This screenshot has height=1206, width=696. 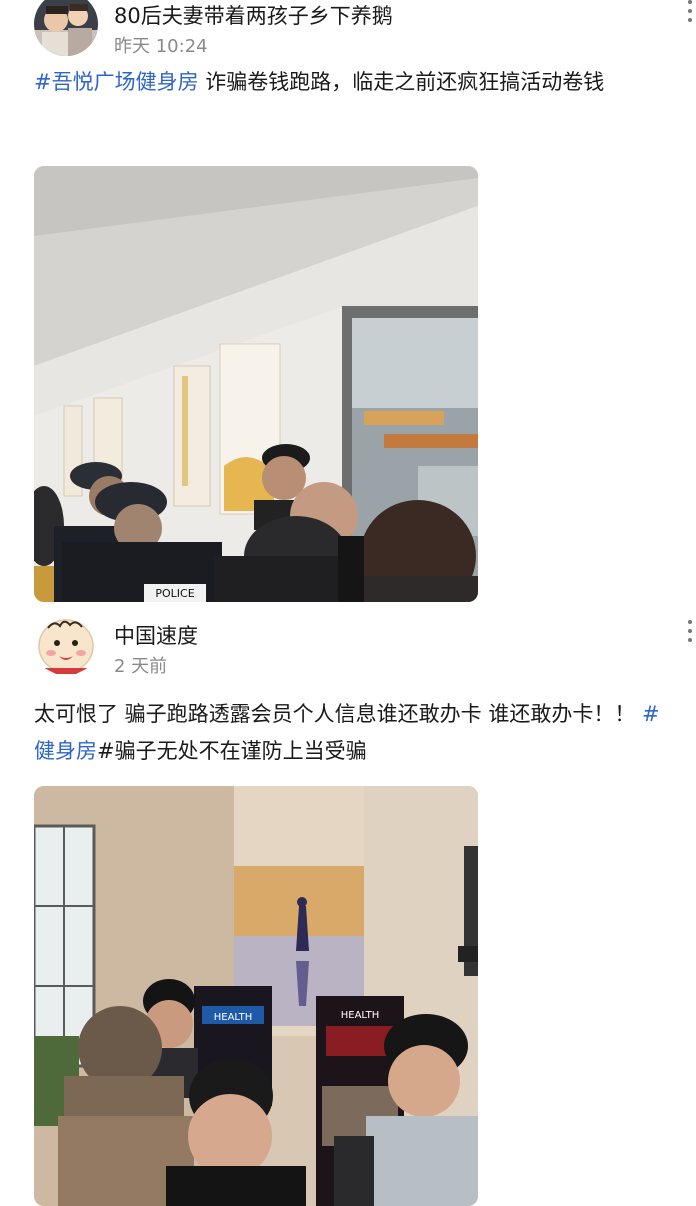 What do you see at coordinates (253, 15) in the screenshot?
I see `author-name: 80后夫妻带着两孩子乡下养鹅` at bounding box center [253, 15].